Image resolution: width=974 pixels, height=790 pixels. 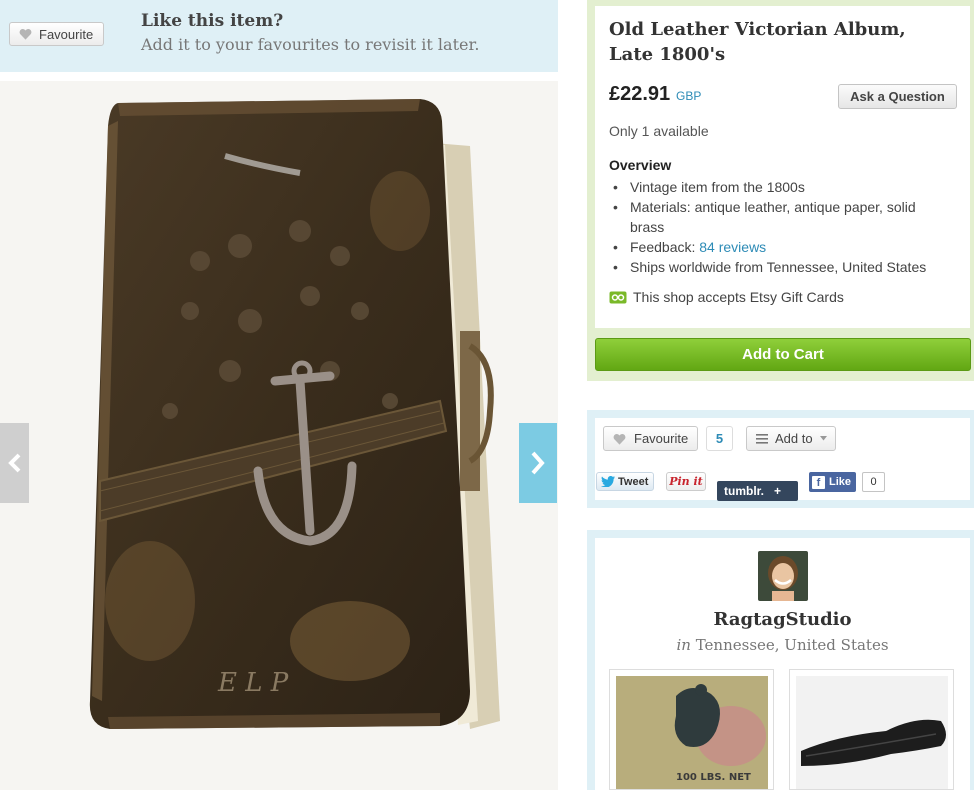 I want to click on violin-case-image, so click(x=872, y=732).